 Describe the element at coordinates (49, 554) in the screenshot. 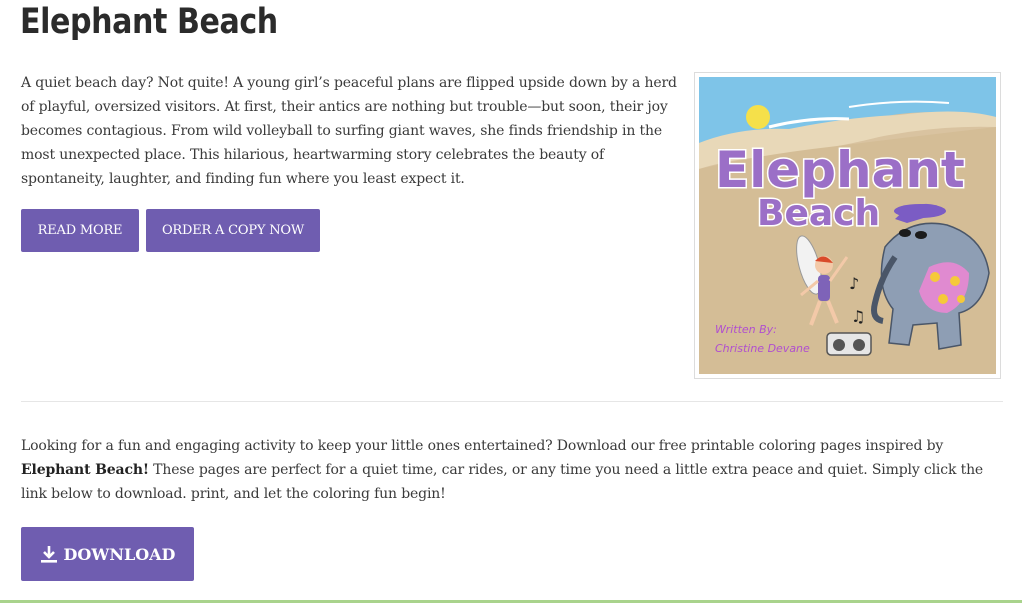

I see `download-icon` at that location.